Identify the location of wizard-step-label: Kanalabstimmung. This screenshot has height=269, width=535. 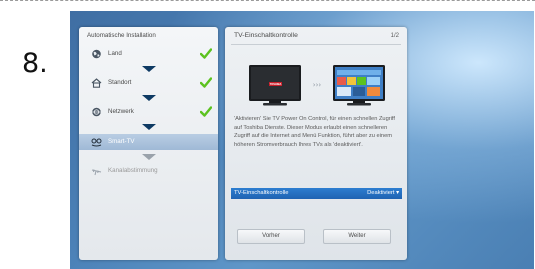
(133, 170).